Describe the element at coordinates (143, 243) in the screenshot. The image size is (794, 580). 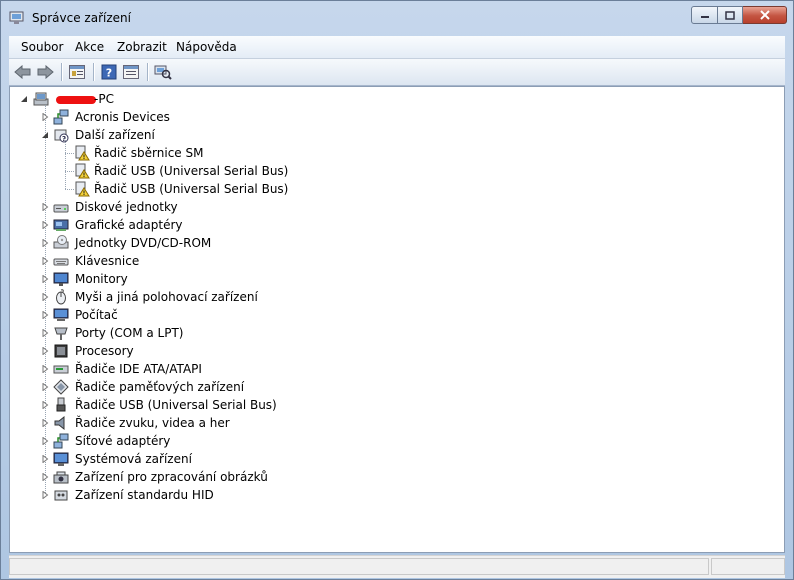
I see `category-label: Jednotky DVD/CD-ROM` at that location.